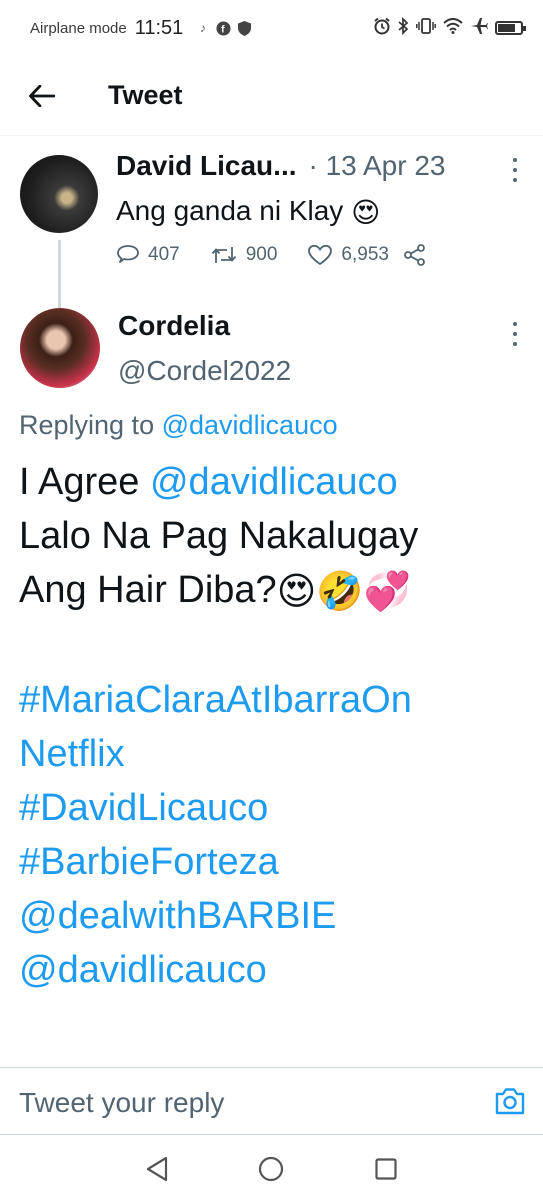 The image size is (543, 1200). What do you see at coordinates (250, 425) in the screenshot?
I see `replying-to-mention: @davidlicauco` at bounding box center [250, 425].